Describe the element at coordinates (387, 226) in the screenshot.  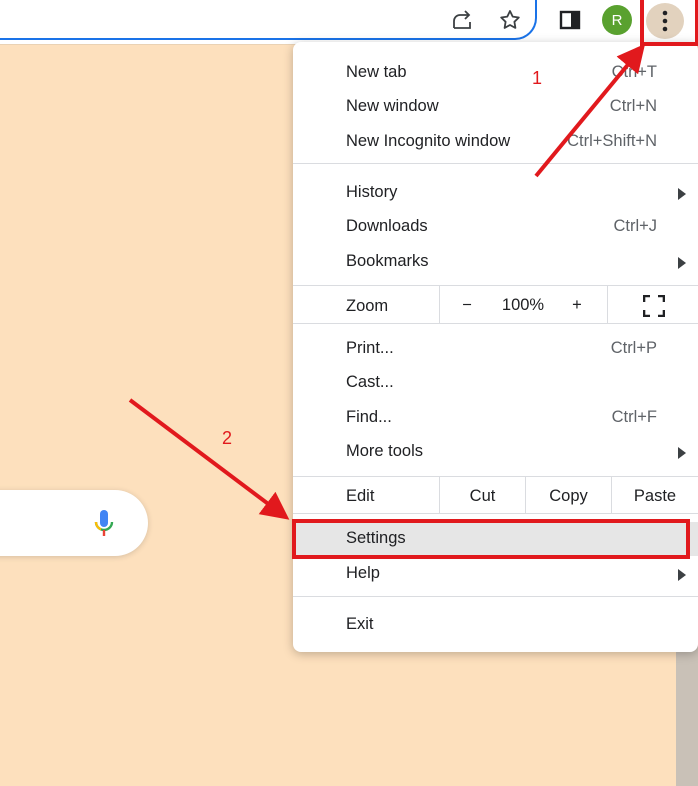
I see `menu-item-label: Downloads` at that location.